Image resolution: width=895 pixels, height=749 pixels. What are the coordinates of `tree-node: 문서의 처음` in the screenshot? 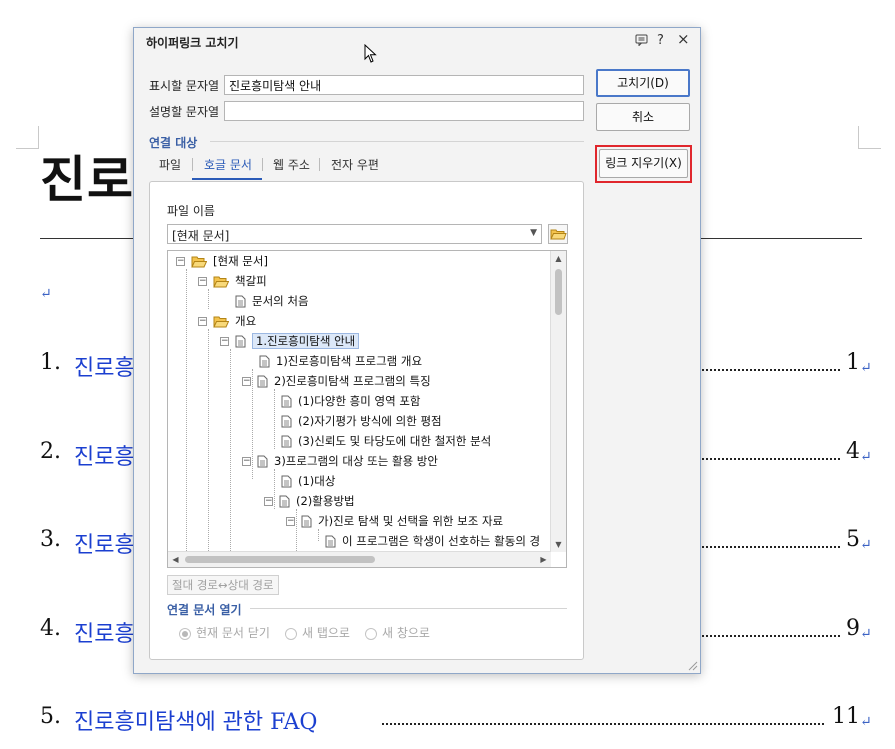 It's located at (272, 301).